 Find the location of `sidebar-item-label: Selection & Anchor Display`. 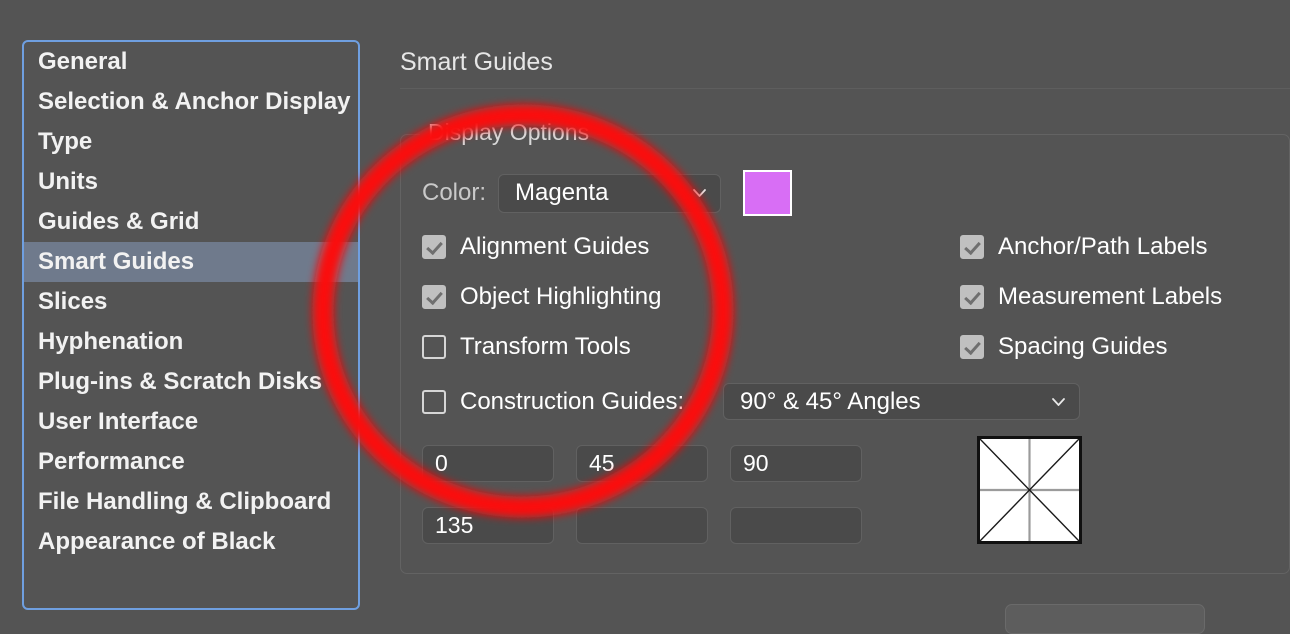

sidebar-item-label: Selection & Anchor Display is located at coordinates (194, 101).